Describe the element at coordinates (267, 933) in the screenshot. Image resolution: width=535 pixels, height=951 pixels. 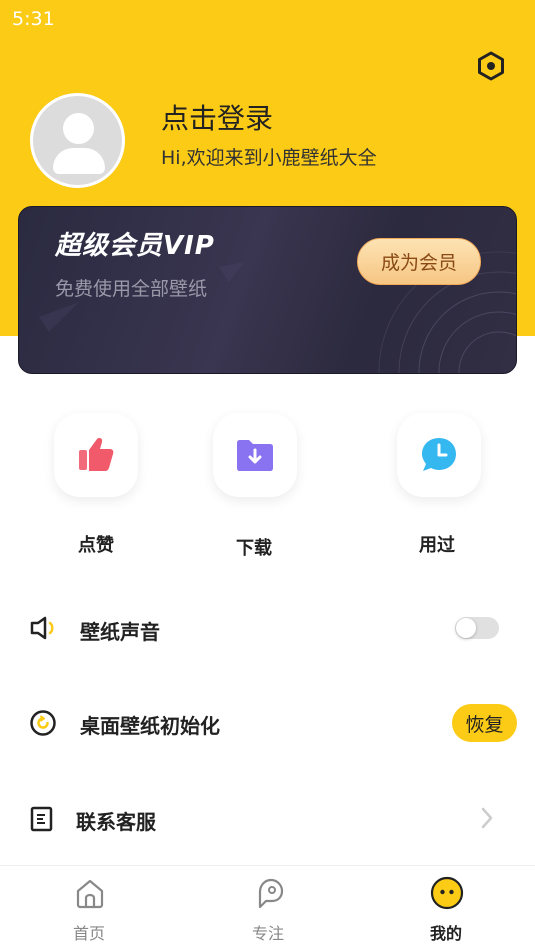
I see `nav-label-focus: 专注` at that location.